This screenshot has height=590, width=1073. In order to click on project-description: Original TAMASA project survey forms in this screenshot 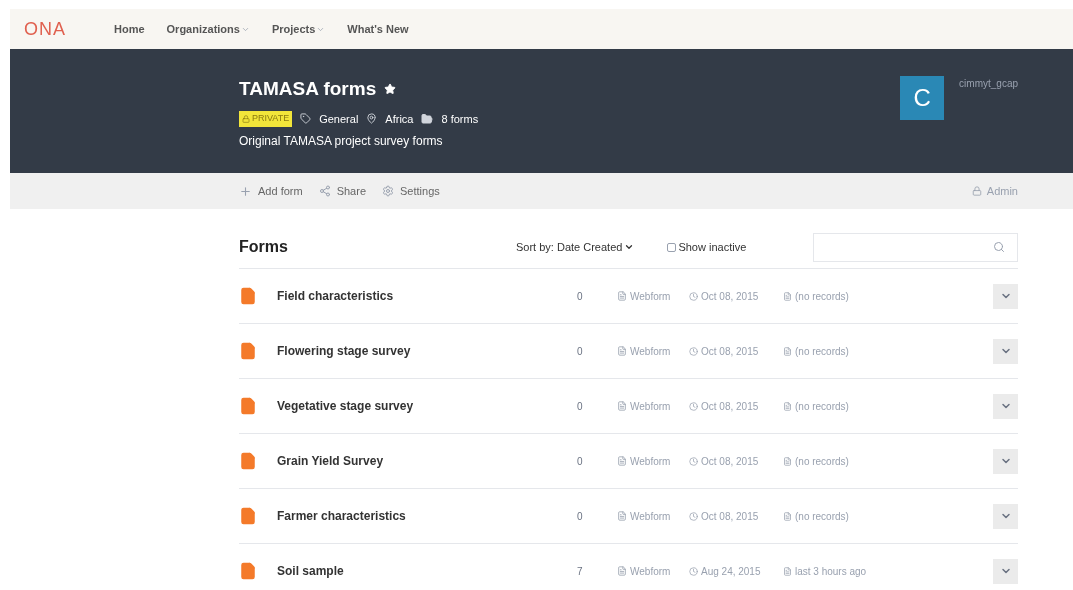, I will do `click(341, 141)`.